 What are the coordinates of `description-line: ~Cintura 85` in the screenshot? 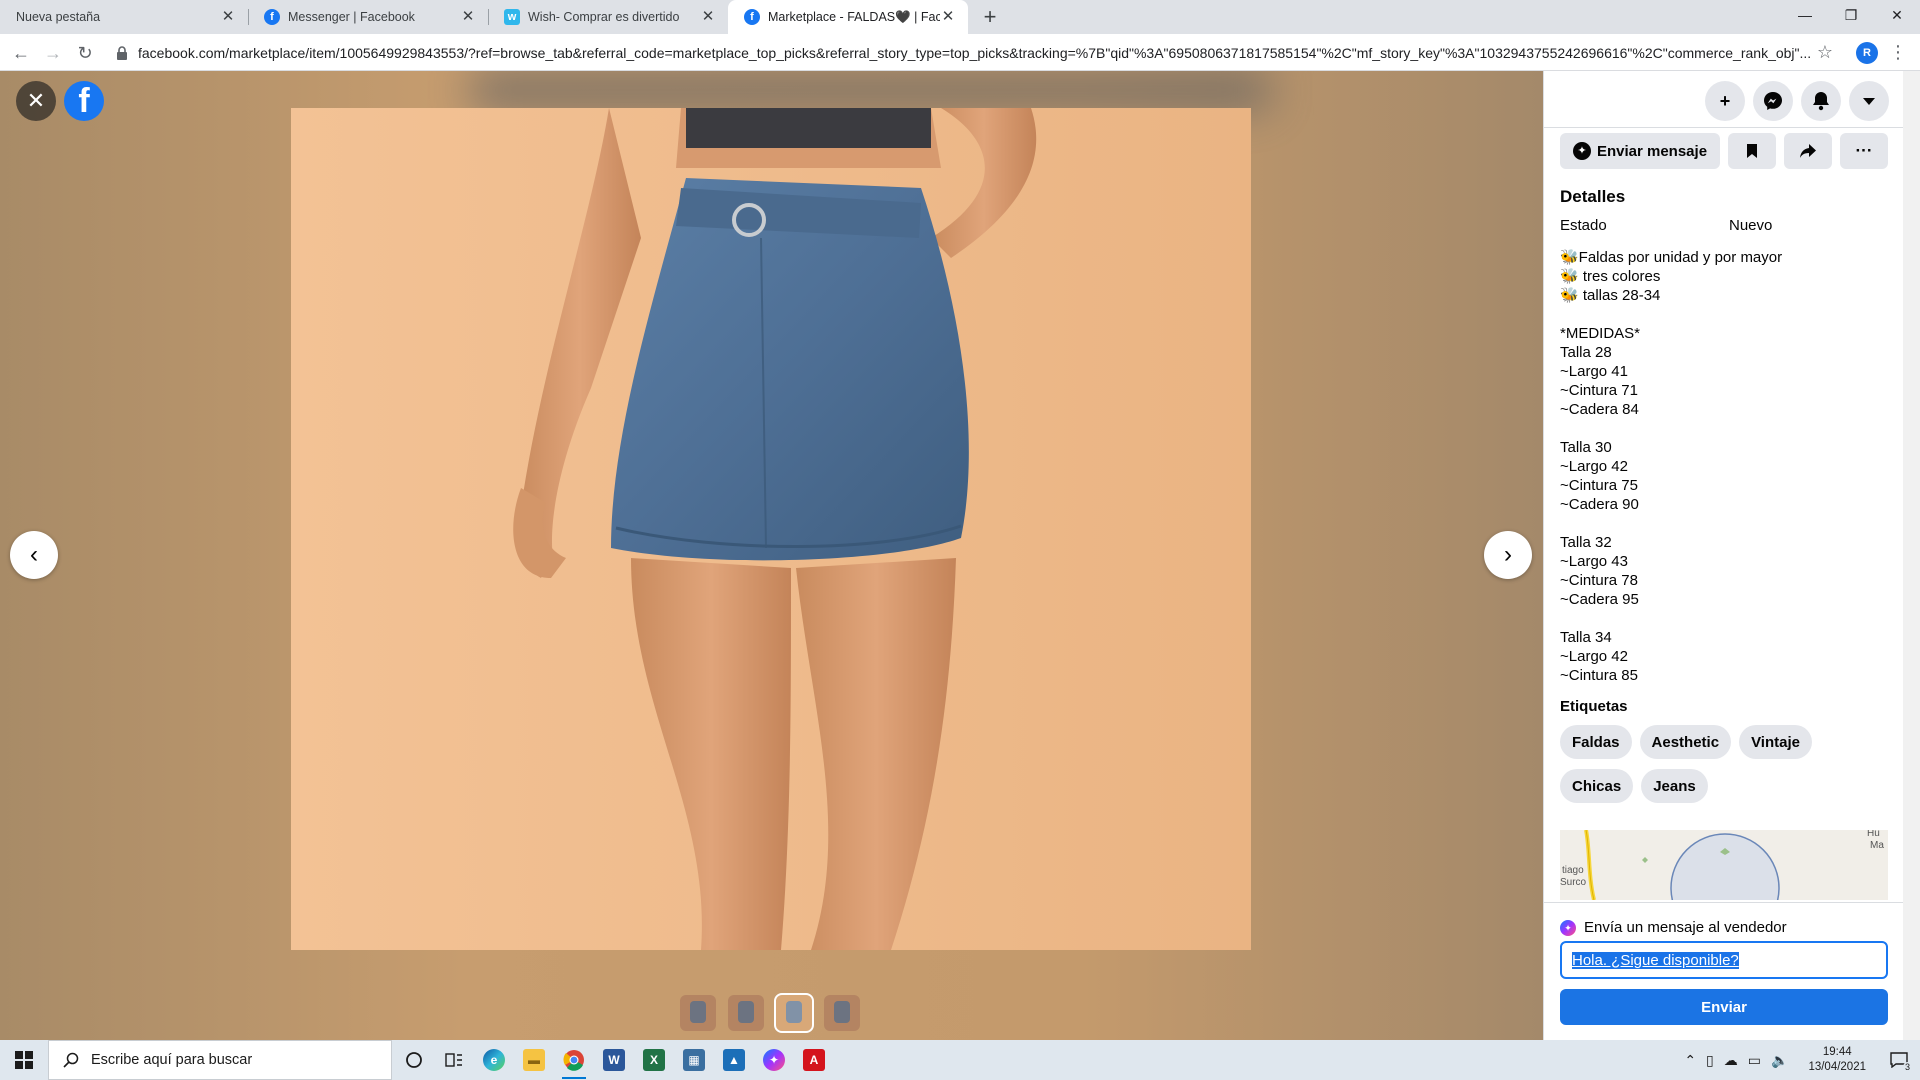 It's located at (1599, 675).